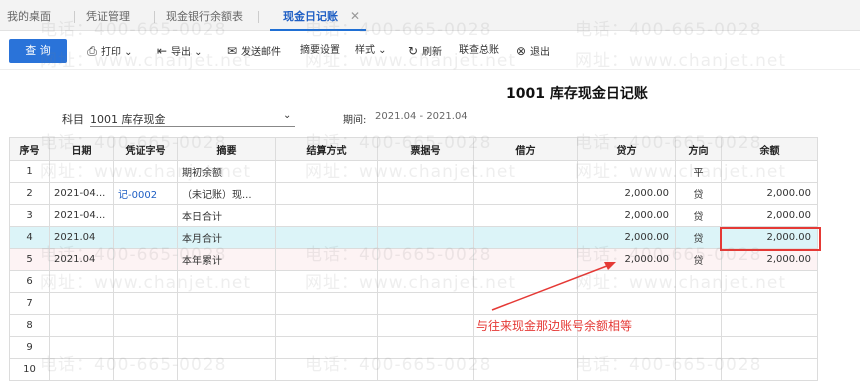  I want to click on annotation-arrow, so click(553, 286).